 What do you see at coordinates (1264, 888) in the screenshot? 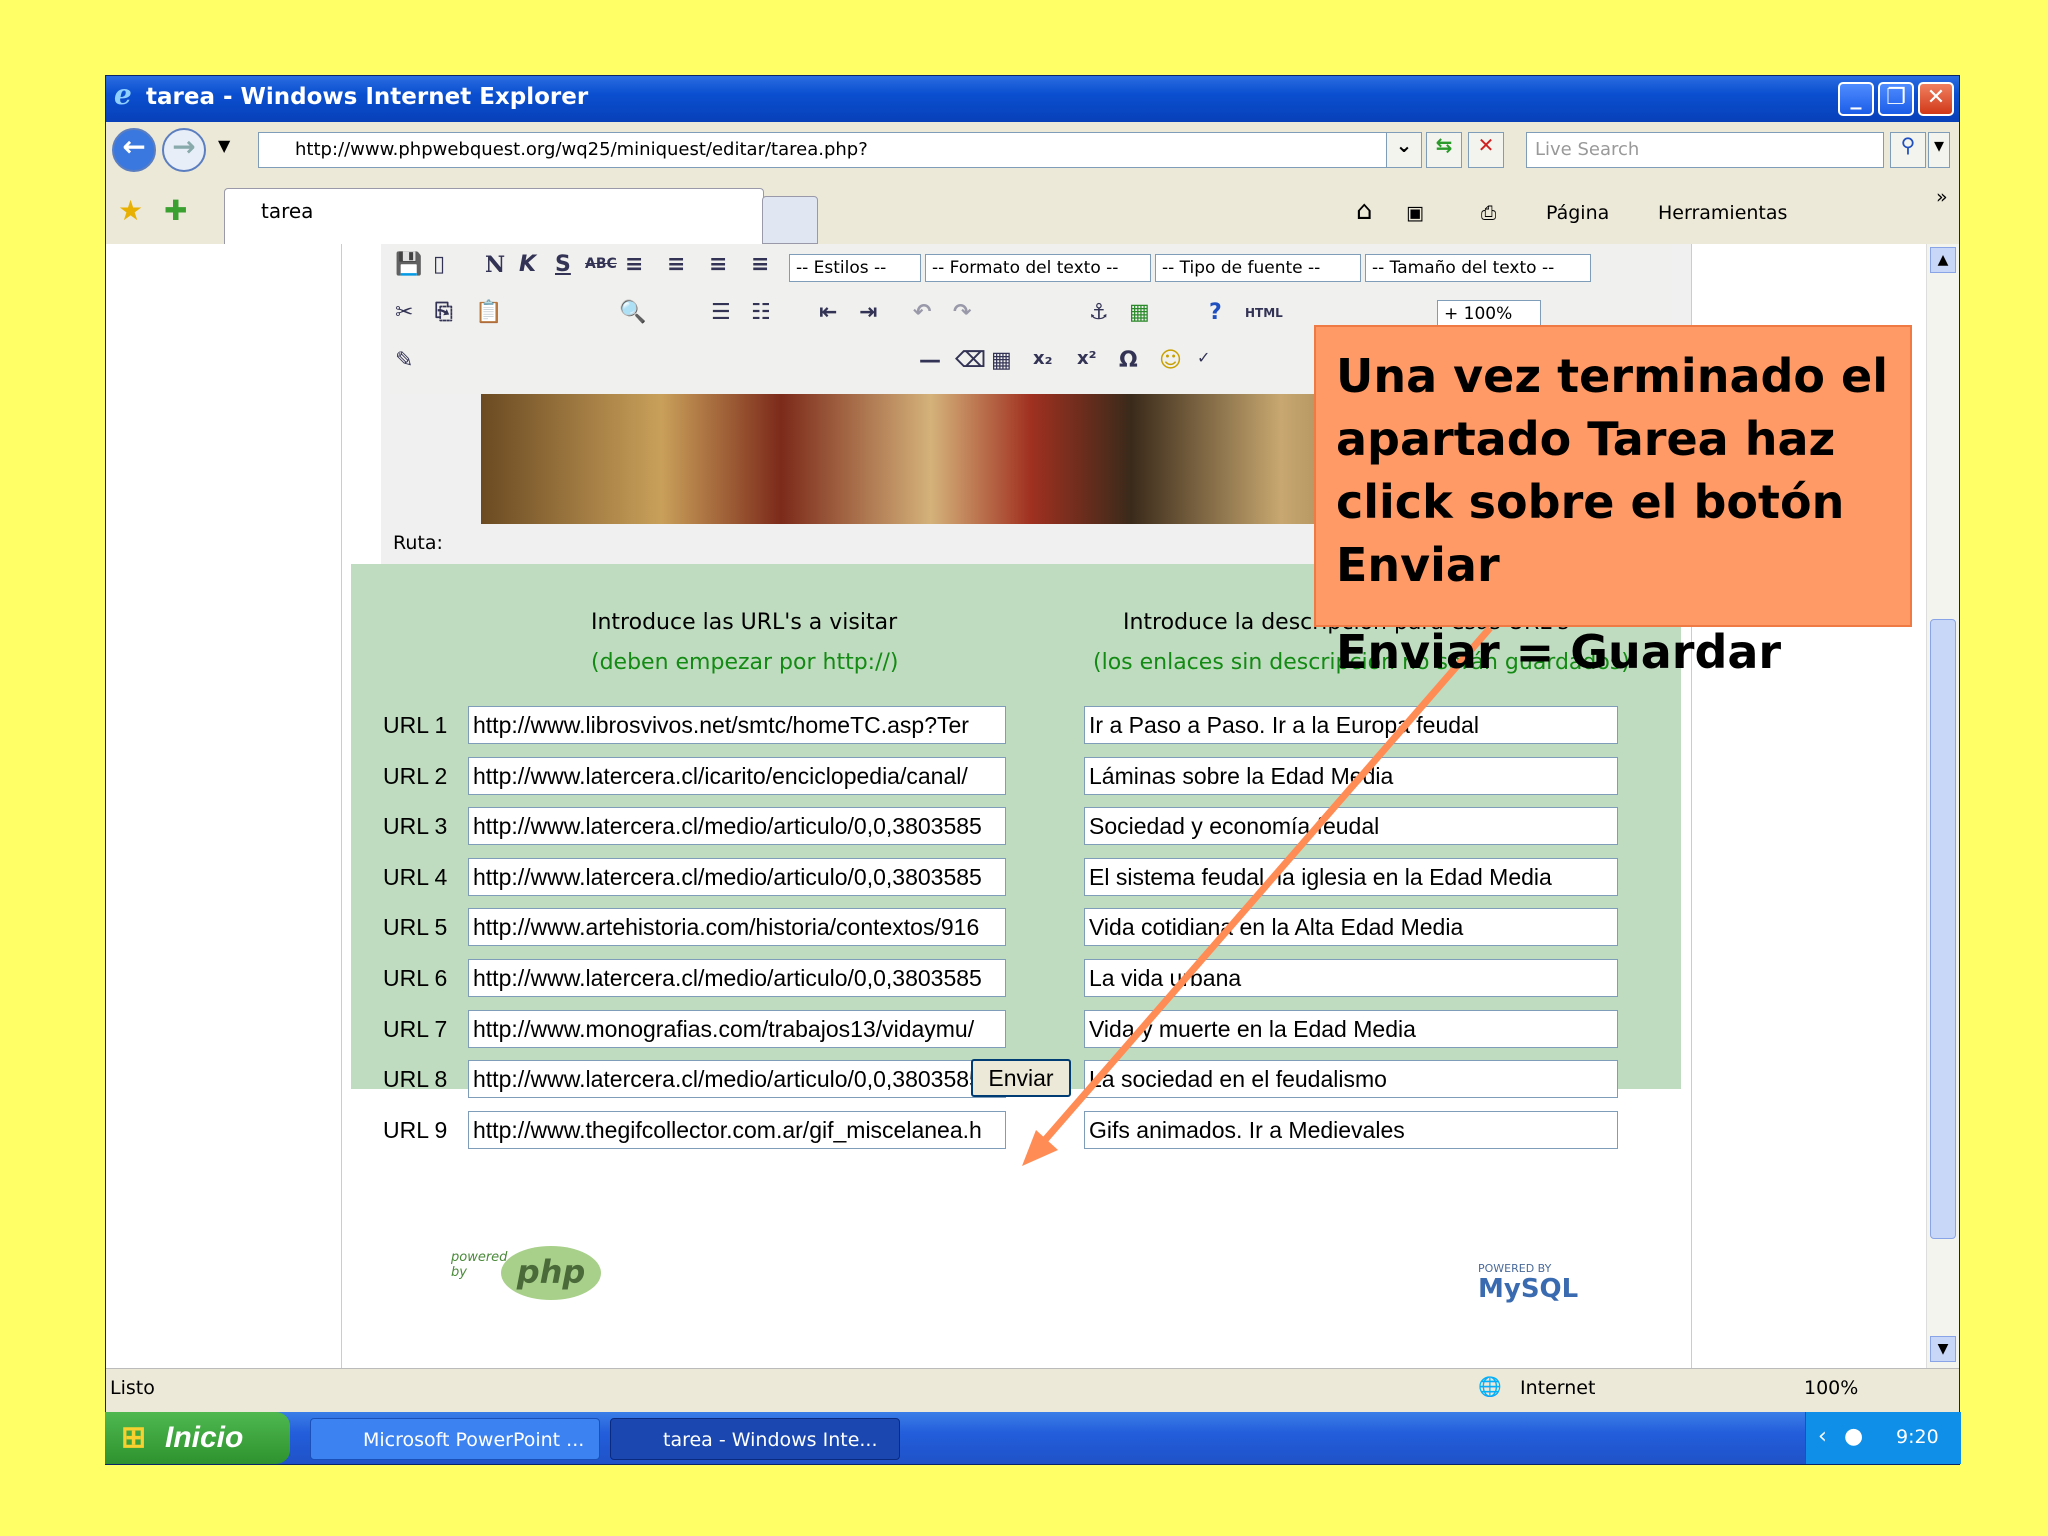
I see `arrow-line` at bounding box center [1264, 888].